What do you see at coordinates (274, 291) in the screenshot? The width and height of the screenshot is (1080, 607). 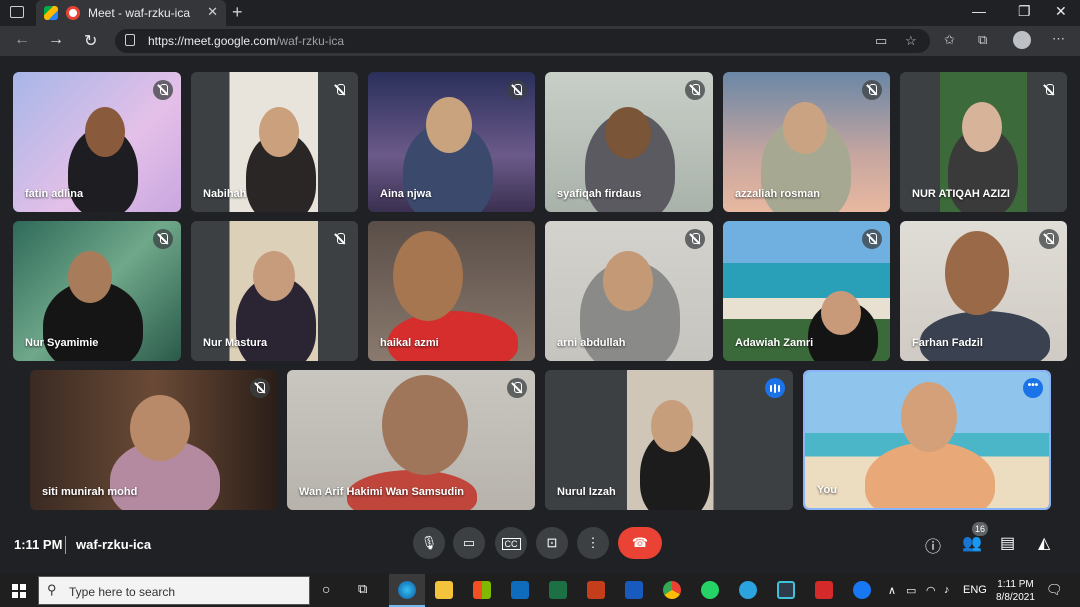 I see `participant-tile: Nur Mastura` at bounding box center [274, 291].